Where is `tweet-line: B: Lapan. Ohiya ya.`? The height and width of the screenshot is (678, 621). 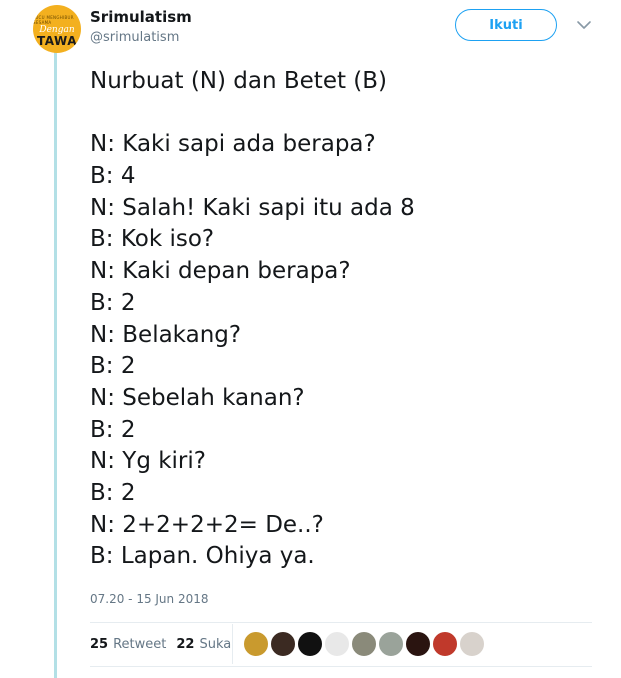 tweet-line: B: Lapan. Ohiya ya. is located at coordinates (202, 556).